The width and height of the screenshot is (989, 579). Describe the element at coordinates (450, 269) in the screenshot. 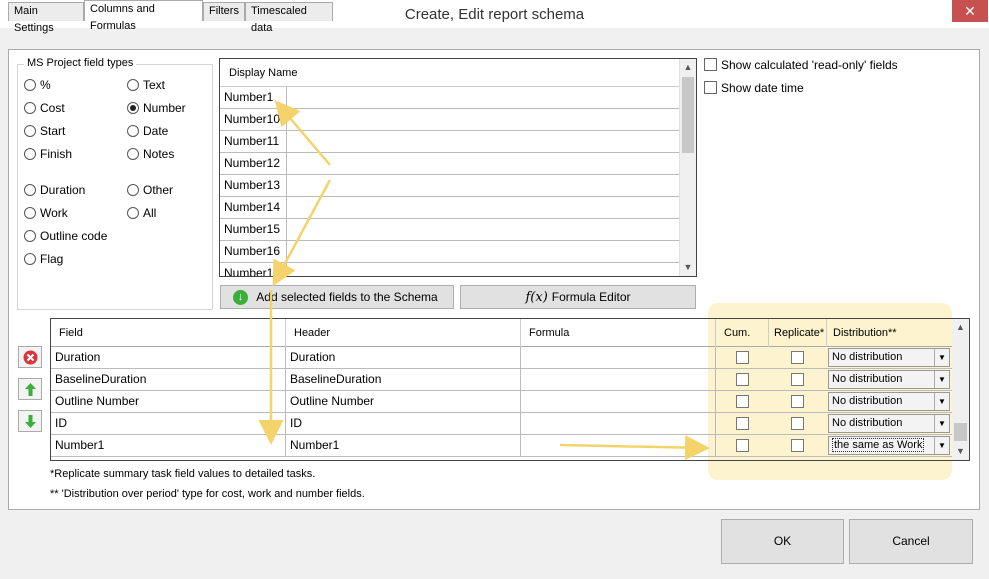

I see `list-item: Number17` at that location.